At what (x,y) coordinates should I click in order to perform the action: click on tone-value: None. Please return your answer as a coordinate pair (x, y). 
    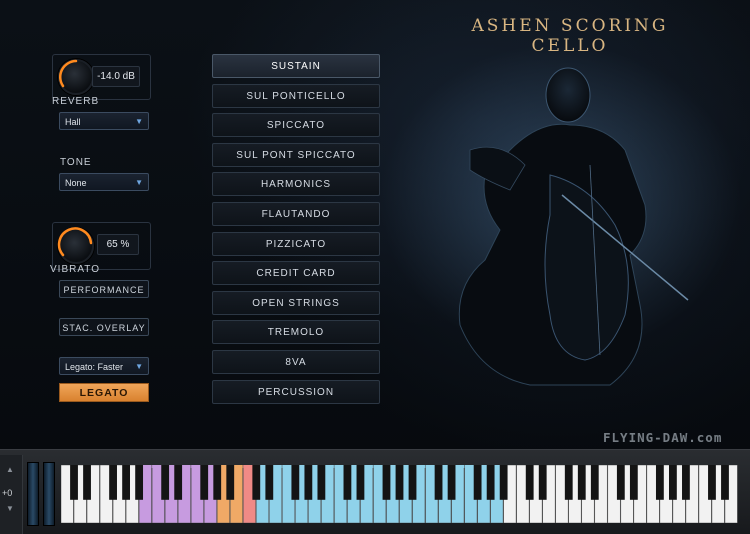
    Looking at the image, I should click on (76, 183).